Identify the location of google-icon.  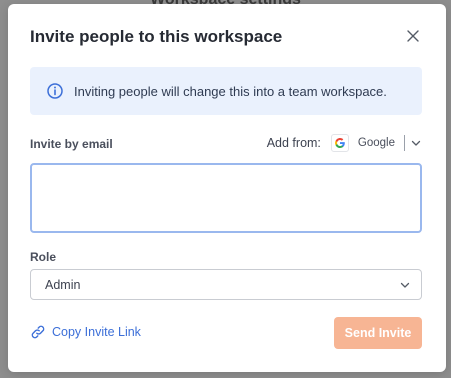
(339, 143).